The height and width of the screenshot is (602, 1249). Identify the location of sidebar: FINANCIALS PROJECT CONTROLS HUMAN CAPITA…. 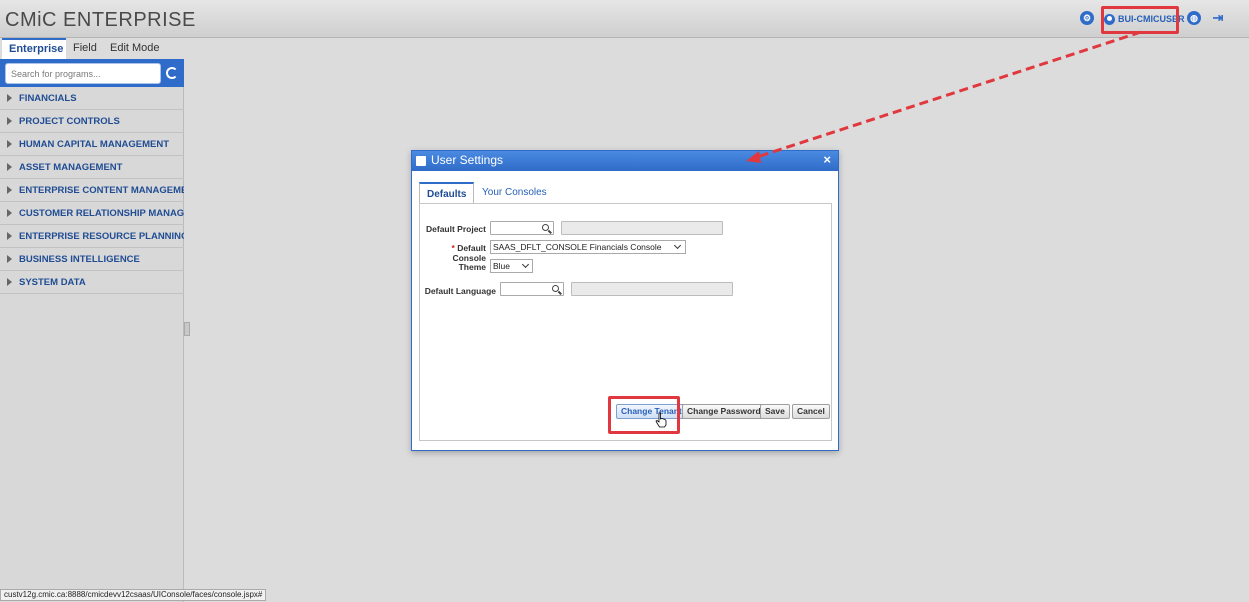
(92, 330).